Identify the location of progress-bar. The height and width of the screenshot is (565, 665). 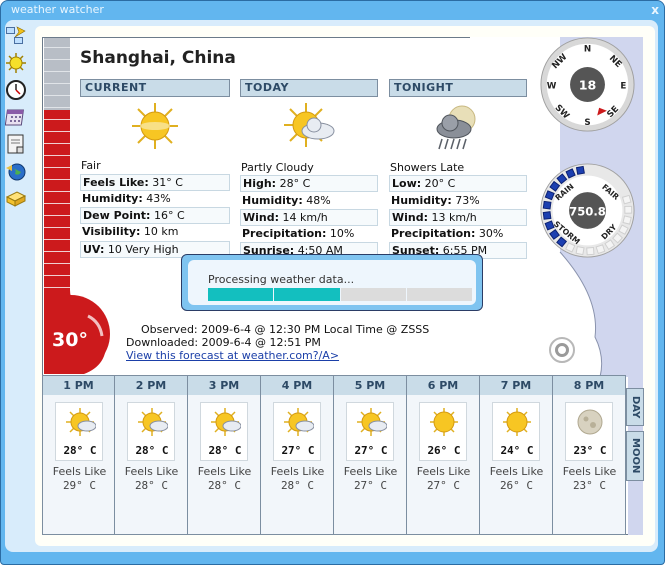
(340, 294).